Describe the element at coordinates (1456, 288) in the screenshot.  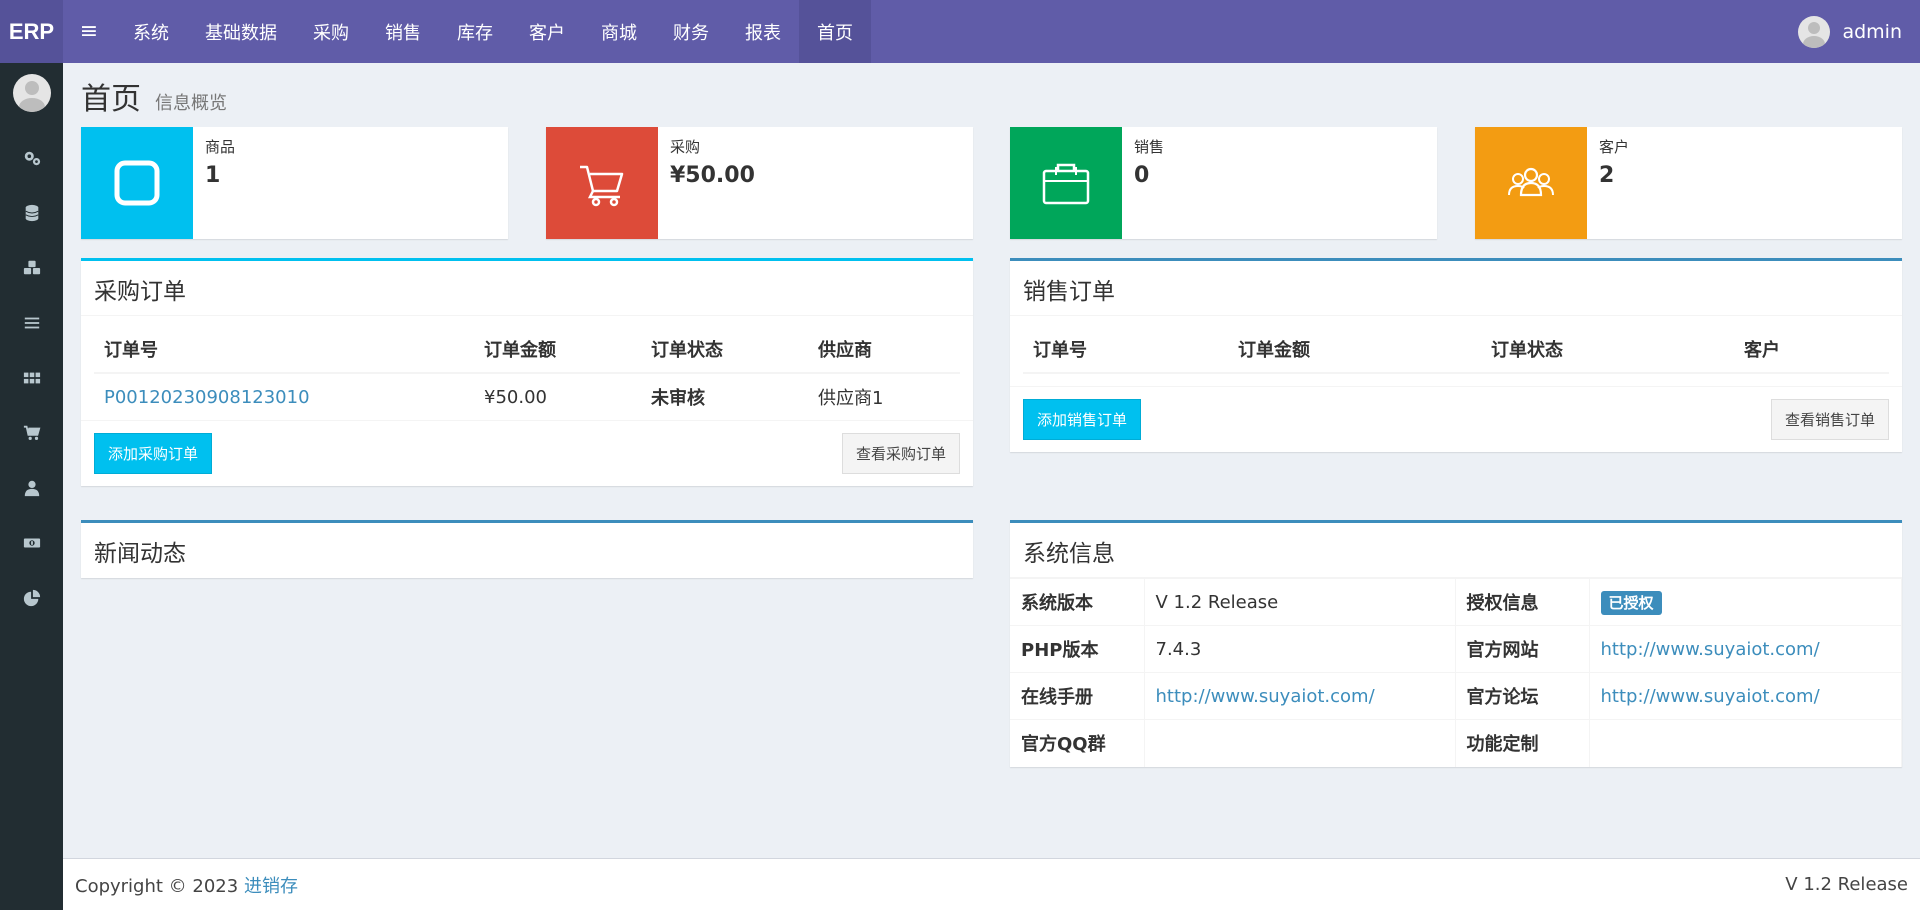
I see `sales-orders-title: 销售订单` at that location.